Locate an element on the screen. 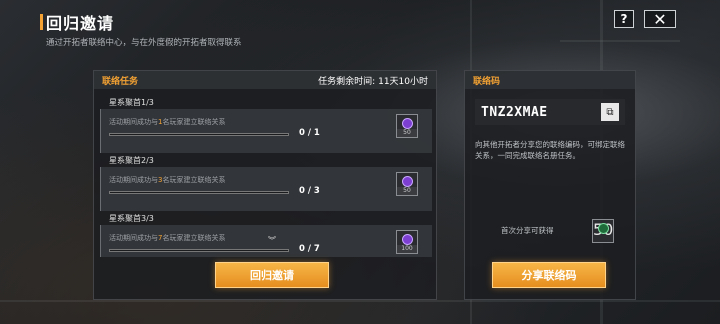  task-timer-label: 任务剩余时间: is located at coordinates (347, 81).